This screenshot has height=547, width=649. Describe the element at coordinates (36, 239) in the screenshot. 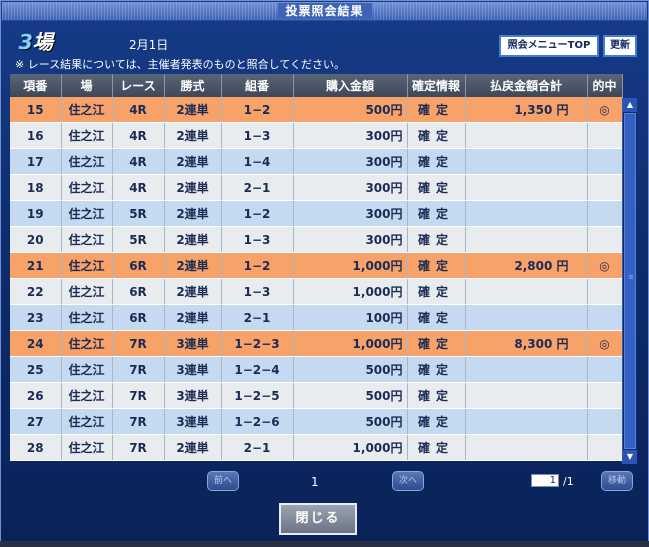

I see `row-no: 20` at that location.